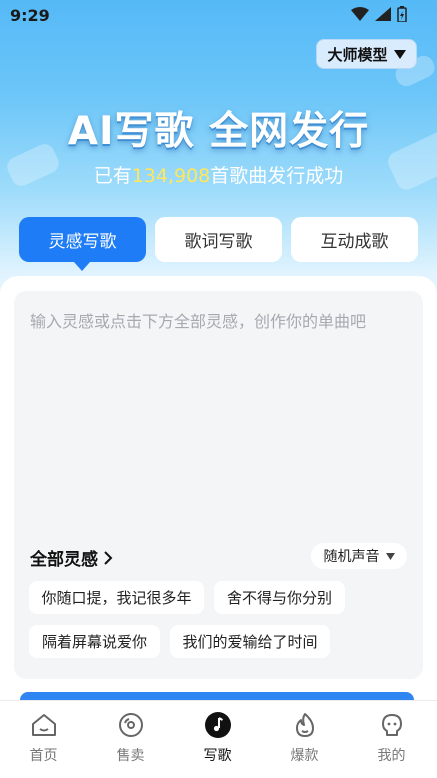  Describe the element at coordinates (94, 641) in the screenshot. I see `inspiration-chip: 隔着屏幕说爱你` at that location.